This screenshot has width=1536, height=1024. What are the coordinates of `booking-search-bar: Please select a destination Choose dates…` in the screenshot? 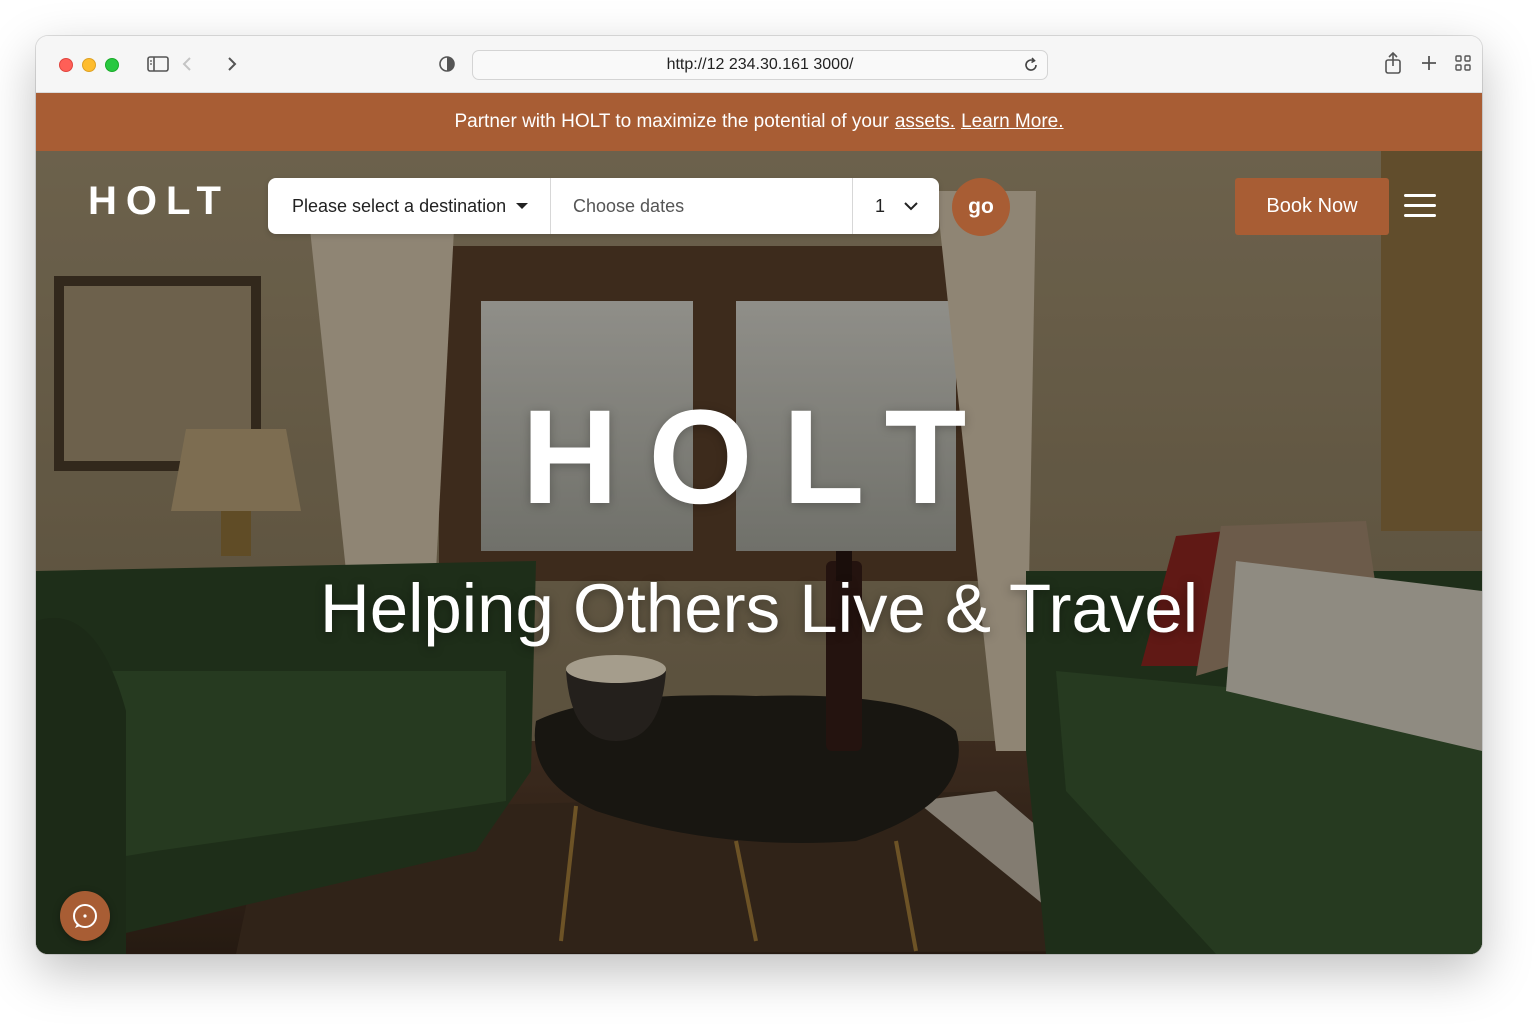 It's located at (603, 206).